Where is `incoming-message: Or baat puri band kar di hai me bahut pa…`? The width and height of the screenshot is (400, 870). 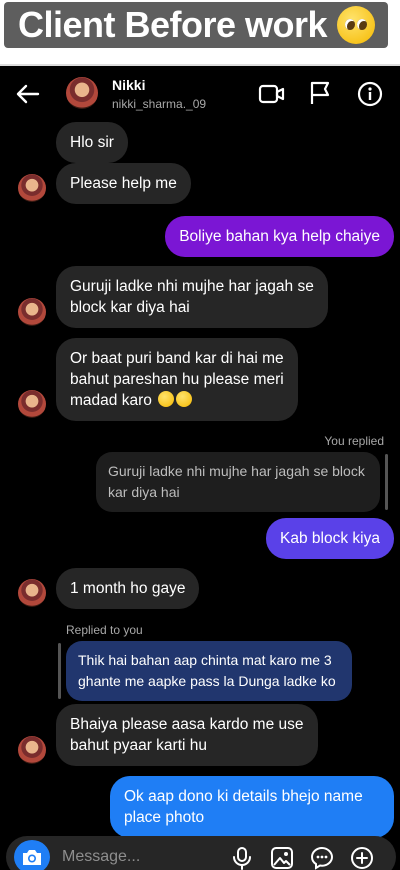 incoming-message: Or baat puri band kar di hai me bahut pa… is located at coordinates (177, 379).